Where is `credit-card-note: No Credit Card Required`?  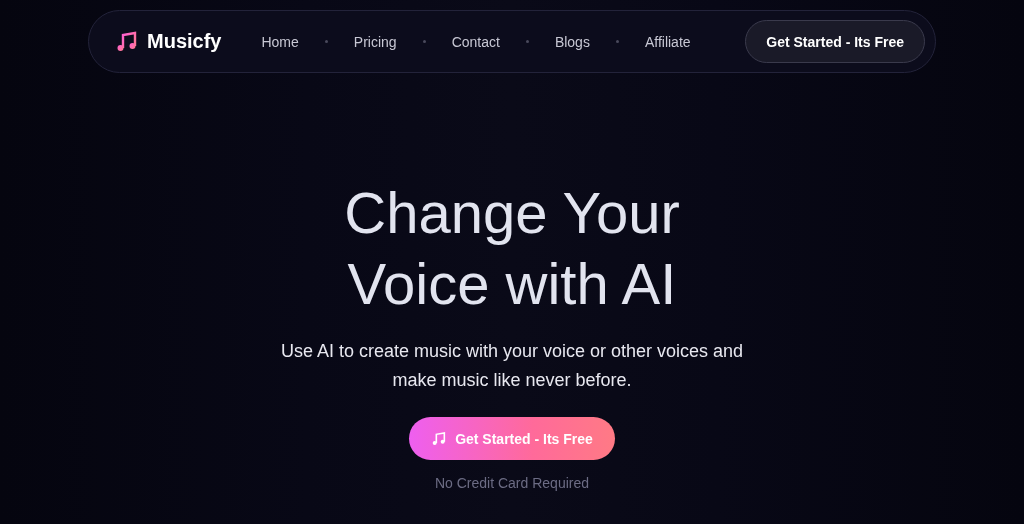
credit-card-note: No Credit Card Required is located at coordinates (512, 483).